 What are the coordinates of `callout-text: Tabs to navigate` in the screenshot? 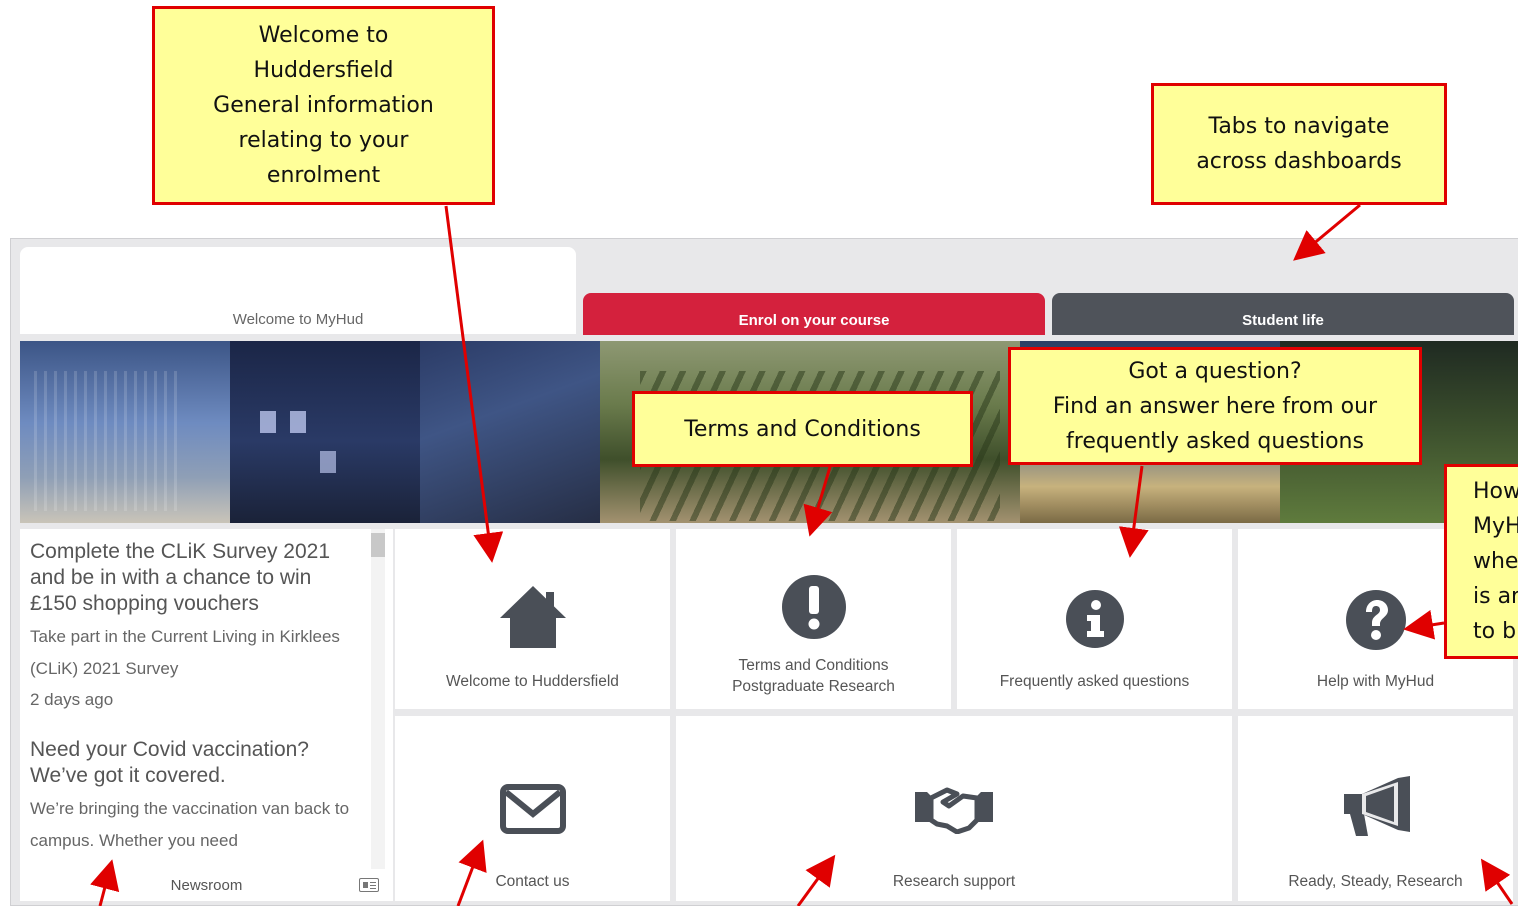 It's located at (1299, 126).